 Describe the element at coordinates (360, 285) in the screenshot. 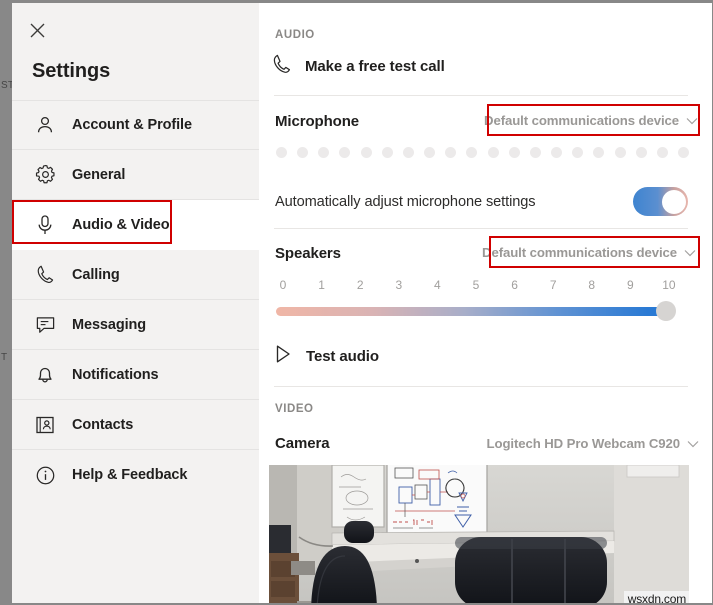

I see `volume-tick: 2` at that location.